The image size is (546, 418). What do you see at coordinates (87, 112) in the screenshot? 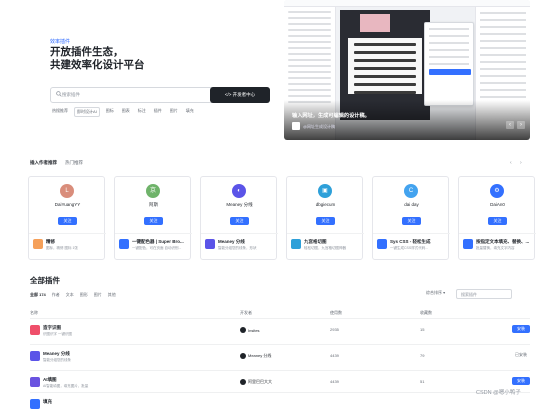
I see `hot-item: 即时设计AI` at bounding box center [87, 112].